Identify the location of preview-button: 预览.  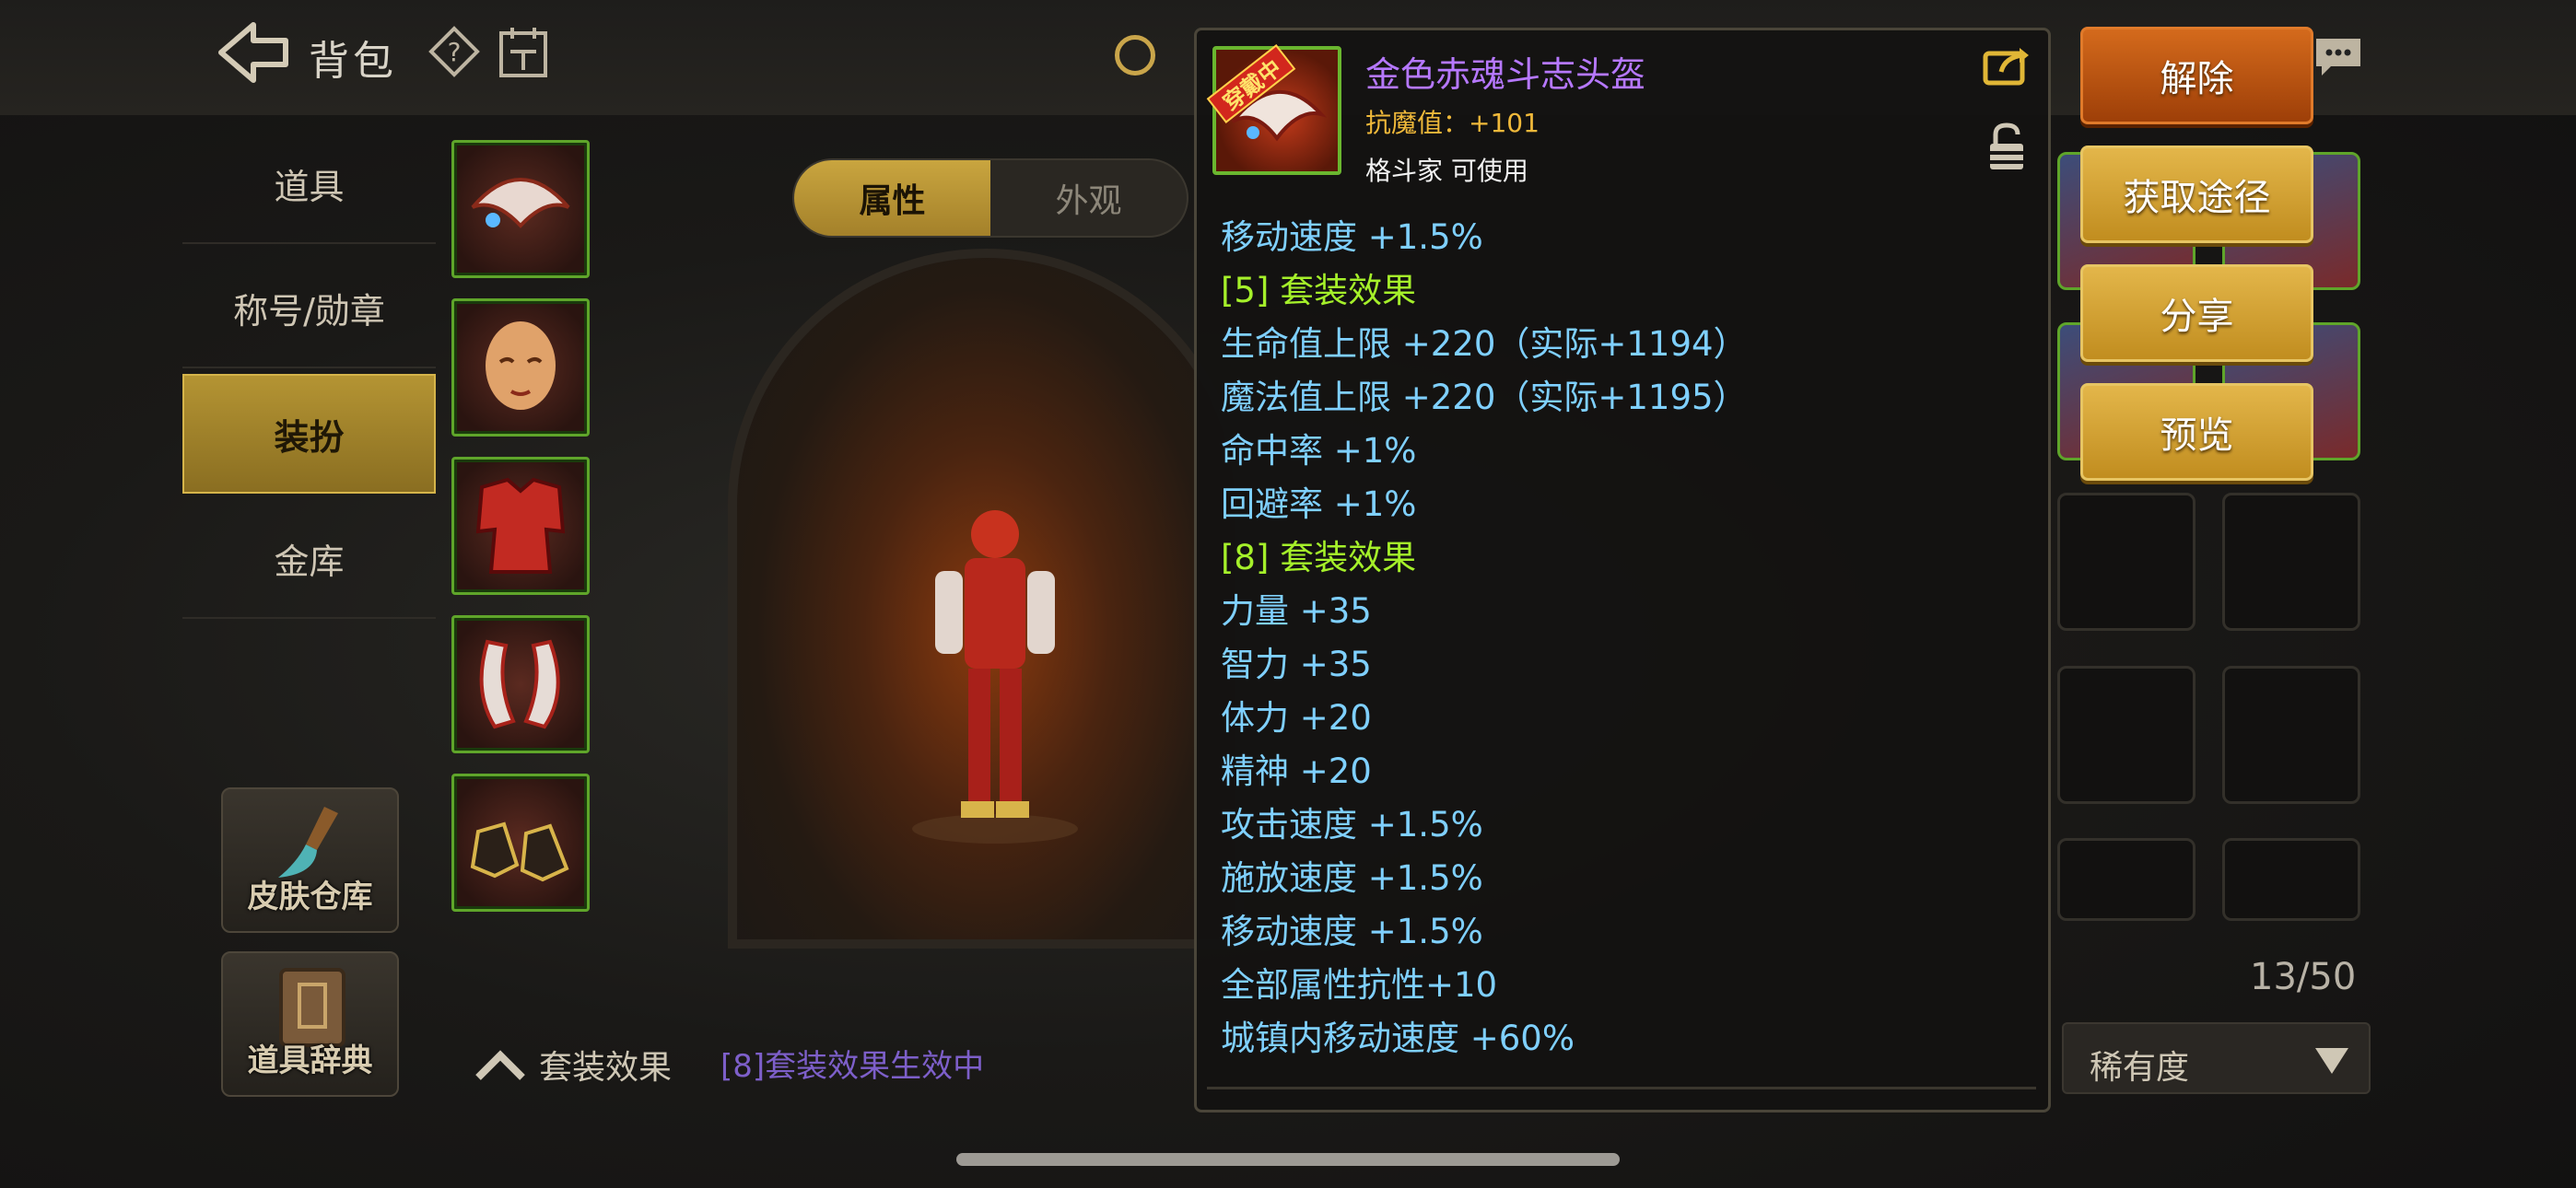
(2196, 432).